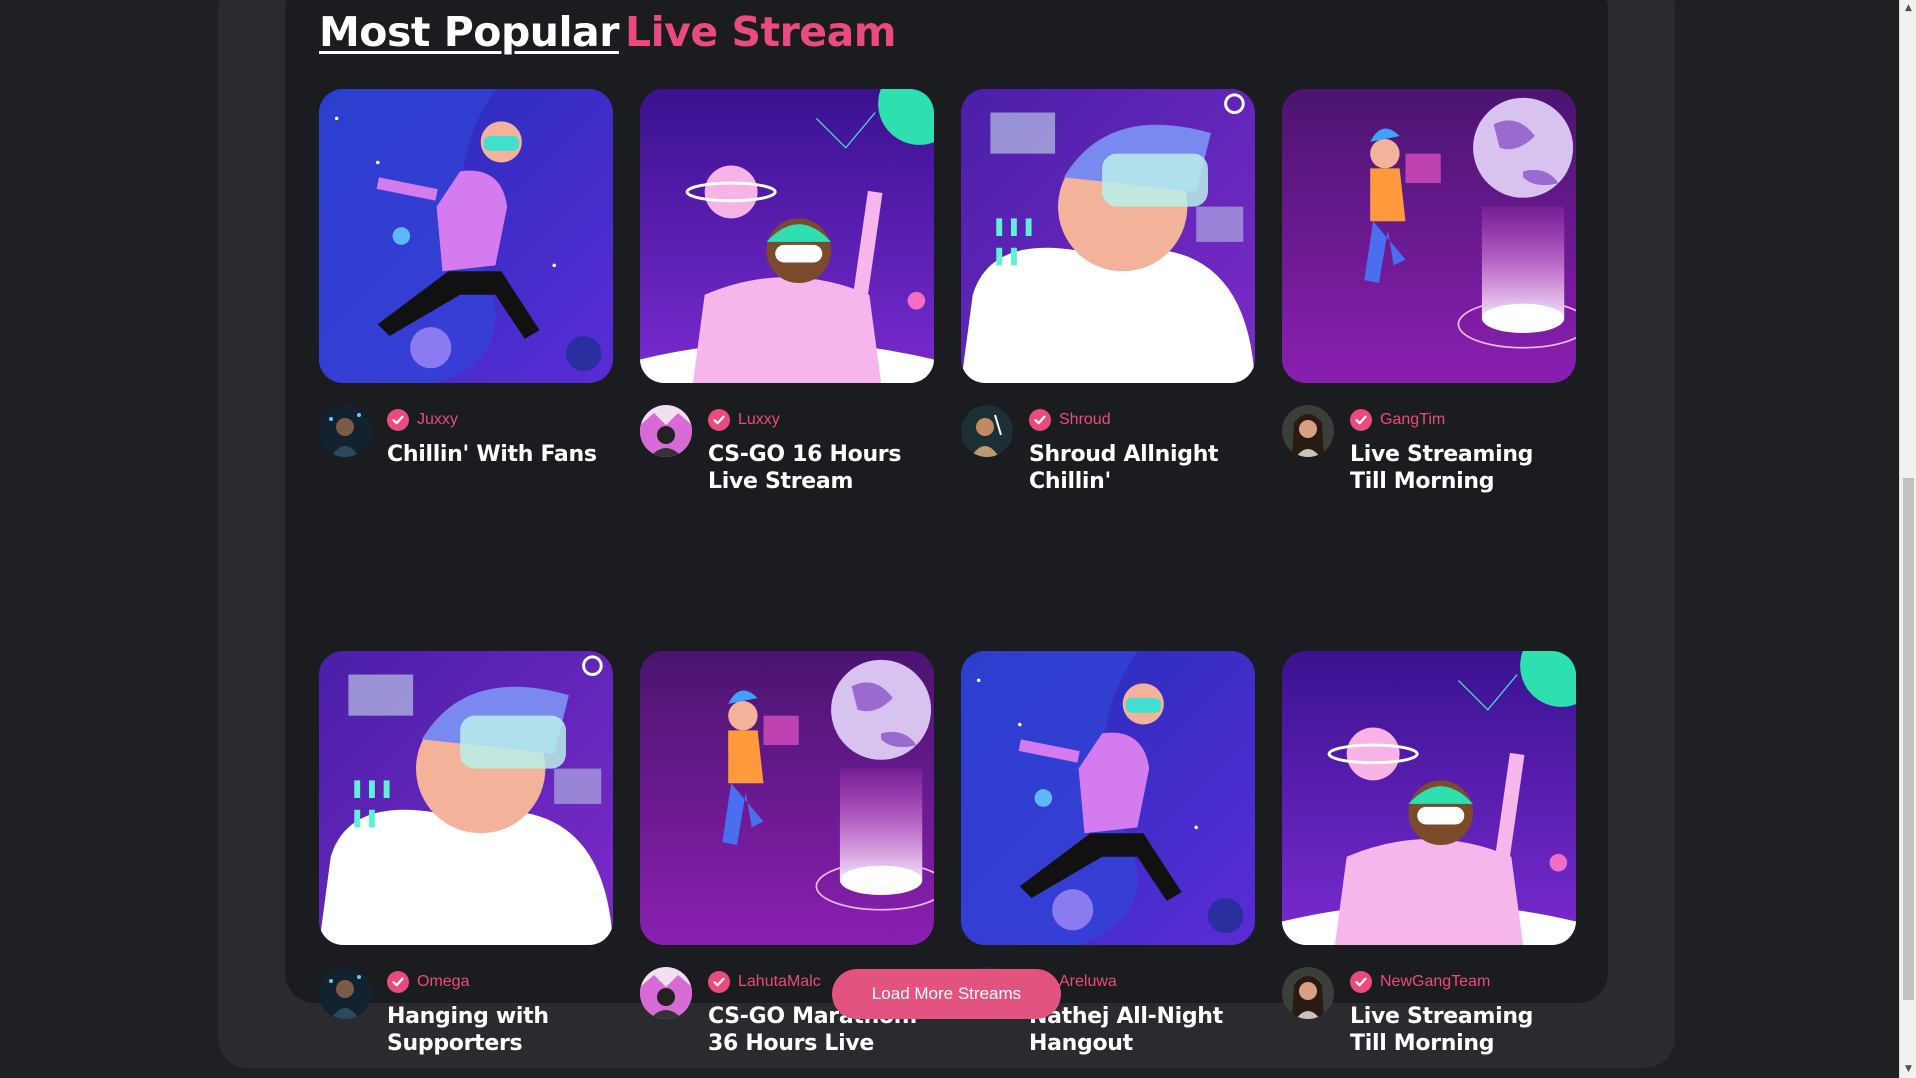 The height and width of the screenshot is (1078, 1916). Describe the element at coordinates (821, 468) in the screenshot. I see `stream-title: CS-GO 16 Hours Live Stream` at that location.